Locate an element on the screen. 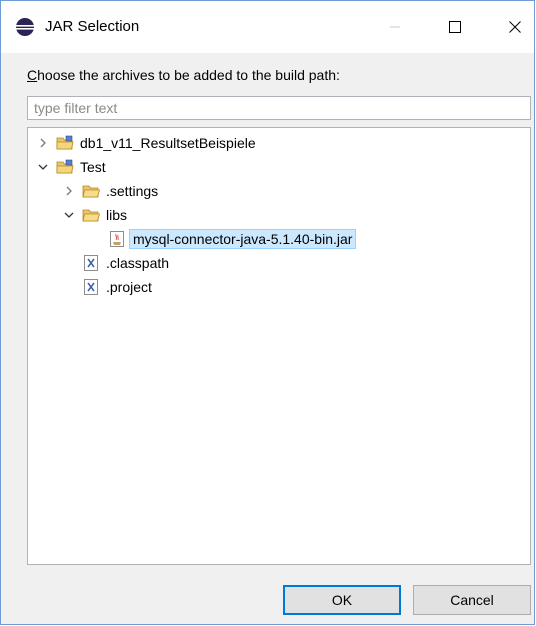  maximize-icon is located at coordinates (455, 27).